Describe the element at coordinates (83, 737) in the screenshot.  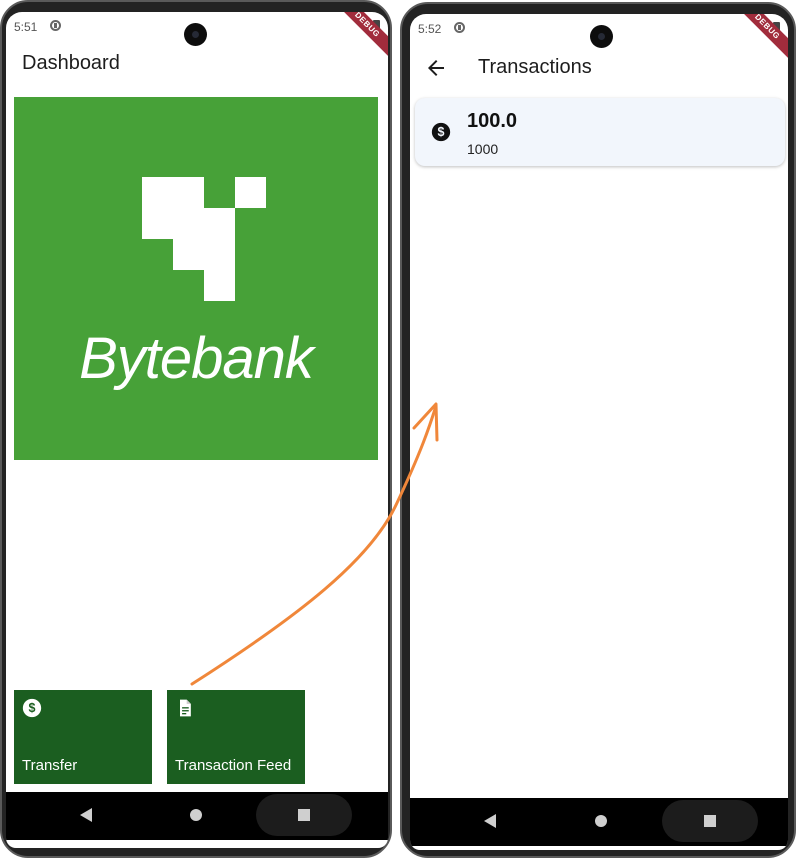
I see `transfer-button: $ Transfer` at that location.